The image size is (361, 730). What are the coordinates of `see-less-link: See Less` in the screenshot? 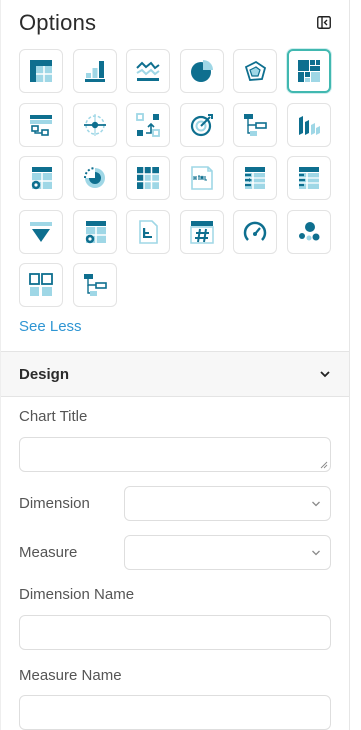 It's located at (50, 326).